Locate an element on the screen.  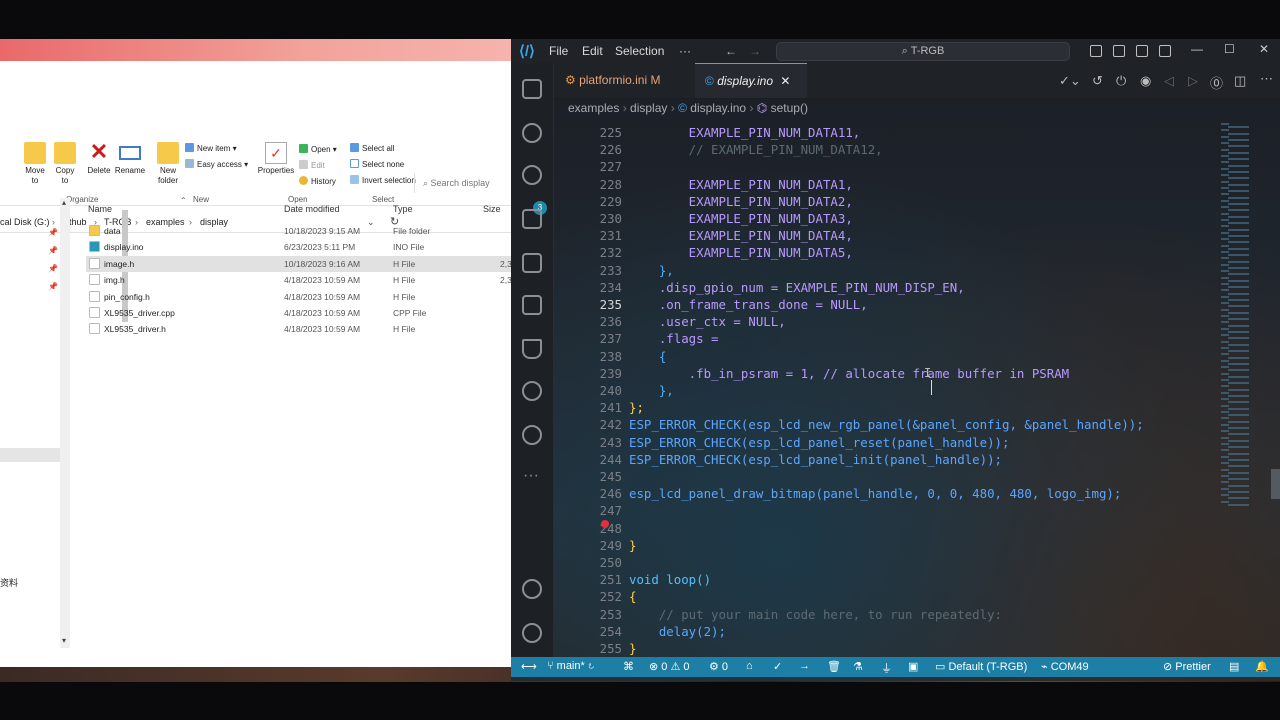
menu-more: ··· is located at coordinates (685, 51).